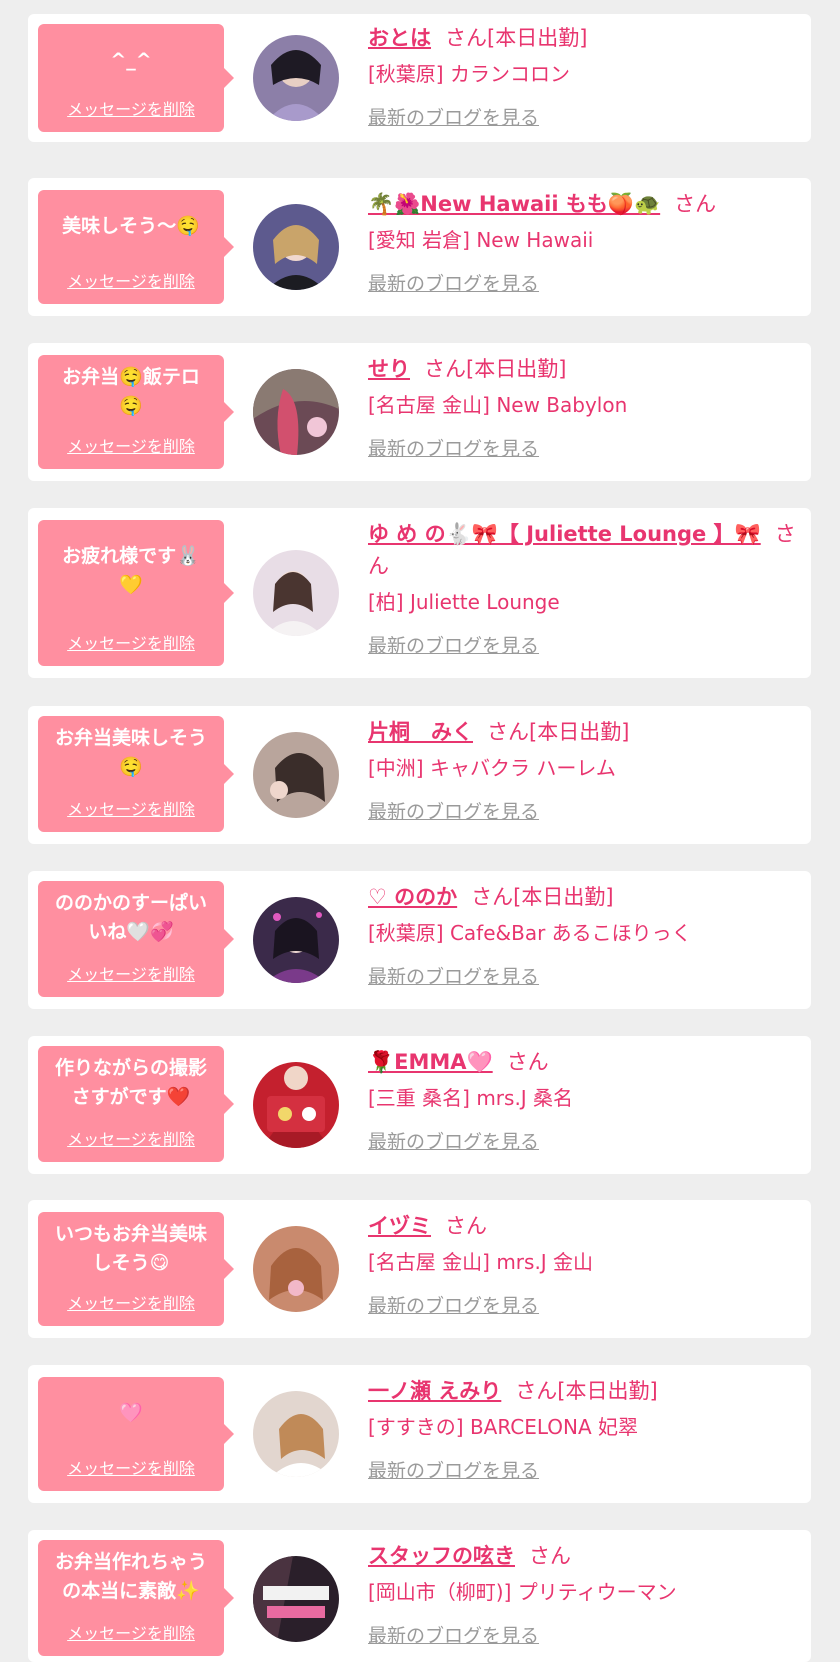 Image resolution: width=840 pixels, height=1662 pixels. What do you see at coordinates (136, 247) in the screenshot?
I see `message-bubble: 美味しそう〜🤤 メッセージを削除` at bounding box center [136, 247].